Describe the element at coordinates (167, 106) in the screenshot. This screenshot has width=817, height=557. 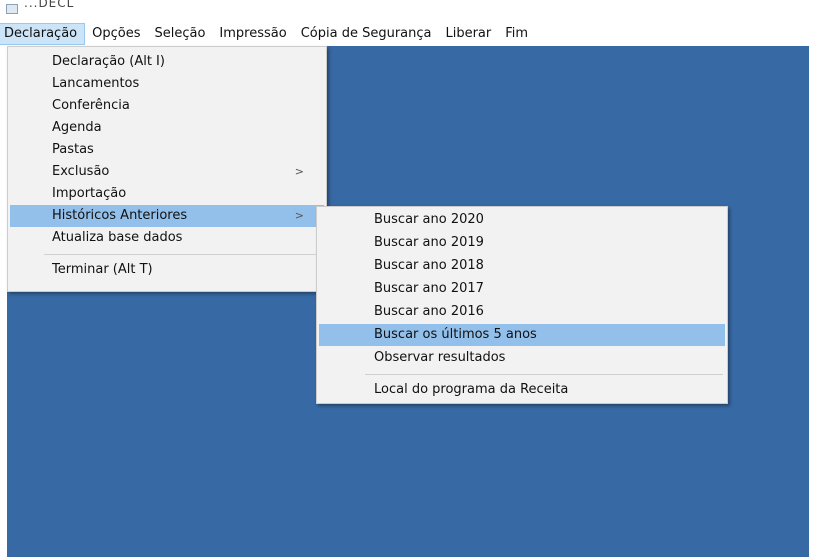
I see `menu-item-conferencia: Conferência` at that location.